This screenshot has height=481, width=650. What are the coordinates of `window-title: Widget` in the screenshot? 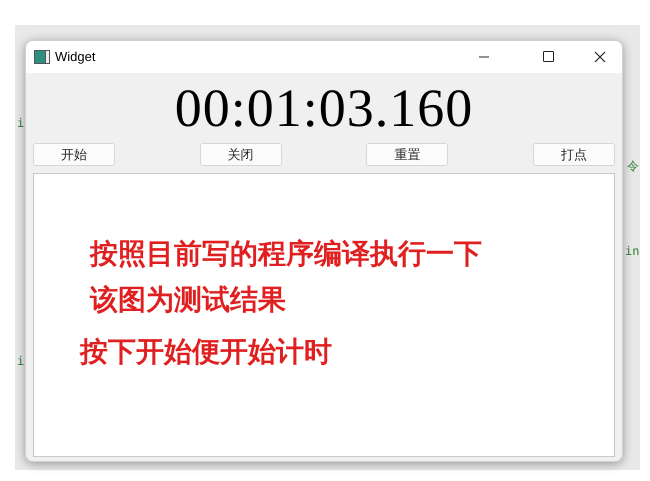 It's located at (75, 57).